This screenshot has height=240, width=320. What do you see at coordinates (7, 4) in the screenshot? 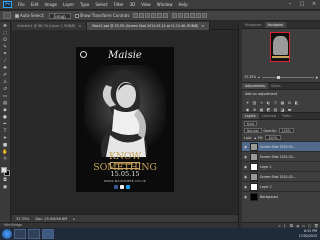
I see `photoshop-logo-icon: Ps` at bounding box center [7, 4].